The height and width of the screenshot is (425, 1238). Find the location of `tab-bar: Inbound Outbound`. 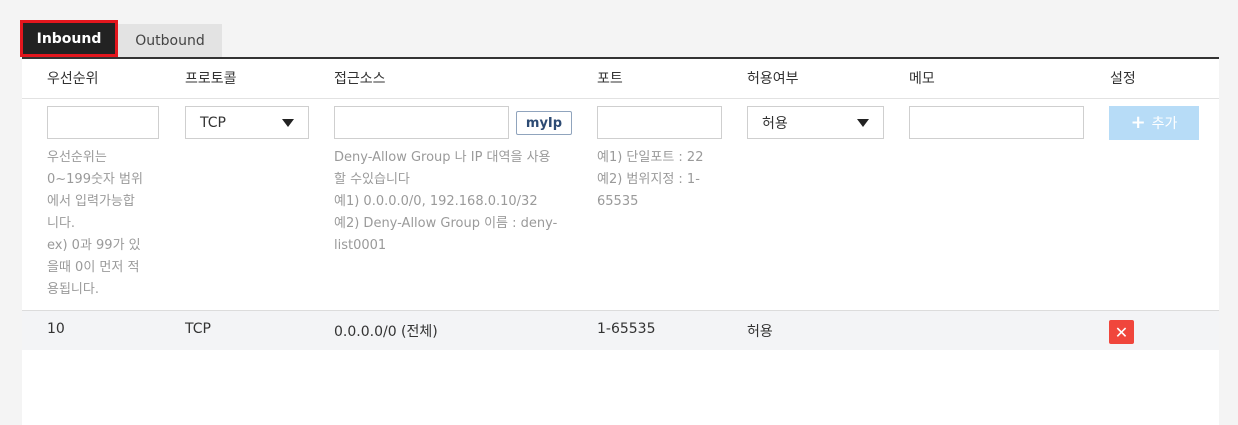

tab-bar: Inbound Outbound is located at coordinates (121, 39).